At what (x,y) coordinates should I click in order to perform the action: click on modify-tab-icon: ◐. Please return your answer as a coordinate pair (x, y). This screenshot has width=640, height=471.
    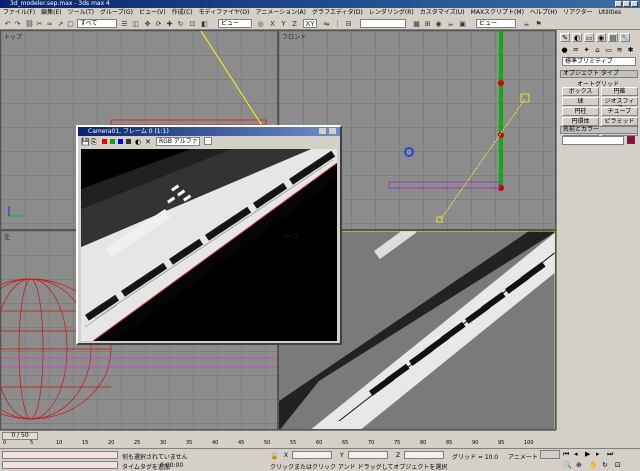
    Looking at the image, I should click on (577, 37).